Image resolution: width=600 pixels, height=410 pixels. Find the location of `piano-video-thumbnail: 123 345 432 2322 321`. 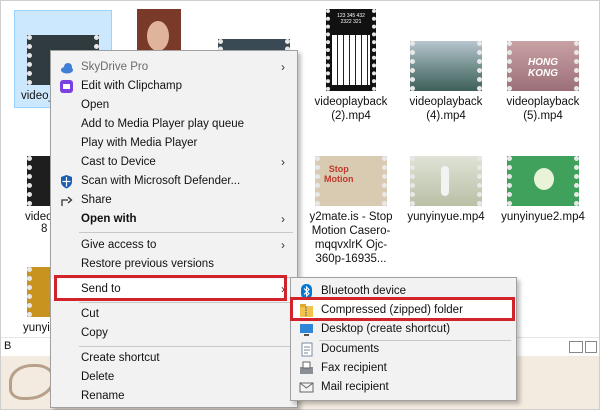

piano-video-thumbnail: 123 345 432 2322 321 is located at coordinates (351, 50).